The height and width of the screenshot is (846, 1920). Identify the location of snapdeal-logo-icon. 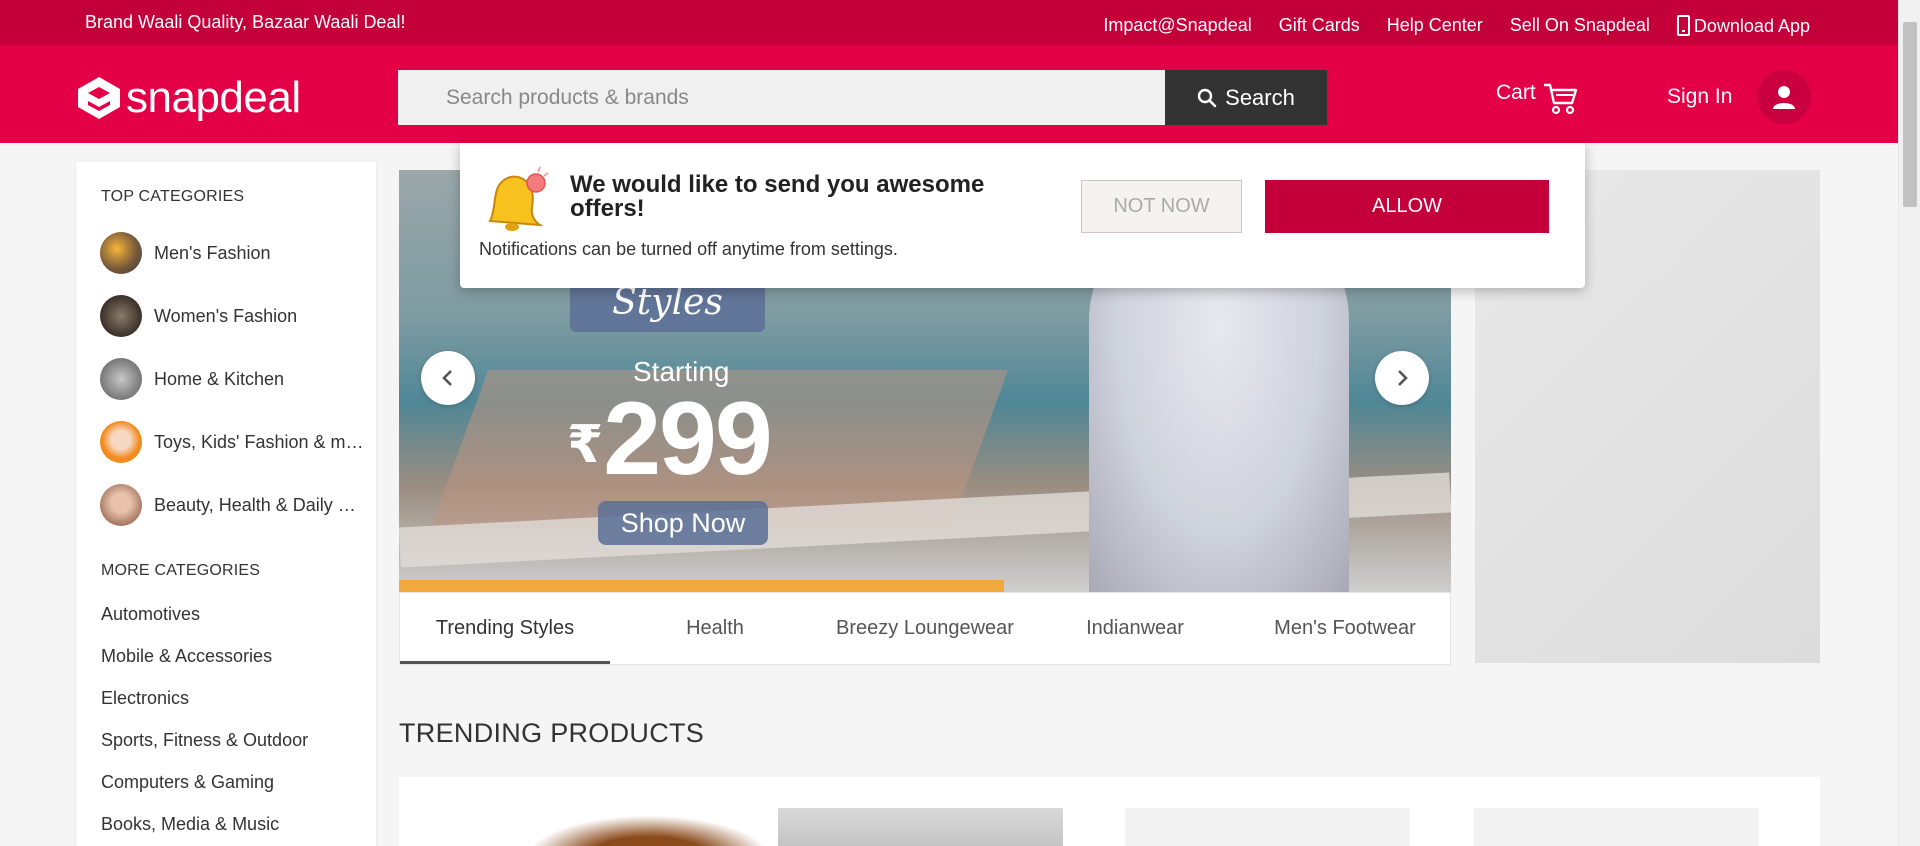
(99, 98).